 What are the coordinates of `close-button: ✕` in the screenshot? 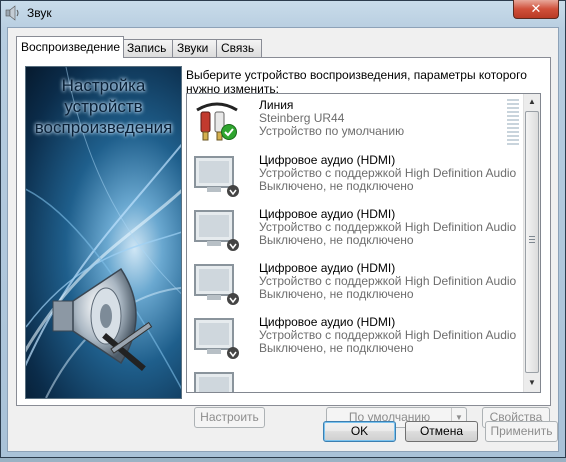 It's located at (536, 9).